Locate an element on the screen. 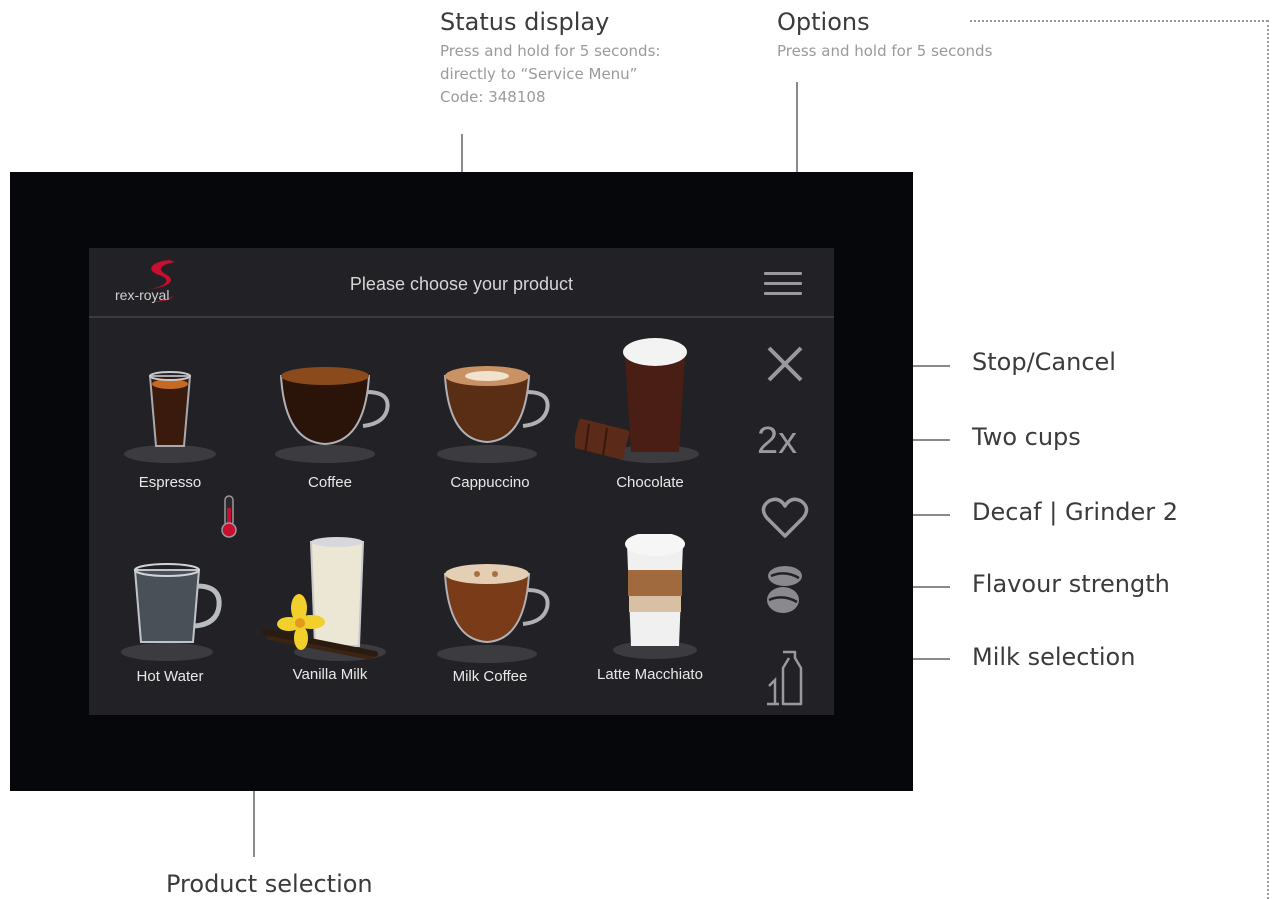  menu-icon is located at coordinates (783, 273).